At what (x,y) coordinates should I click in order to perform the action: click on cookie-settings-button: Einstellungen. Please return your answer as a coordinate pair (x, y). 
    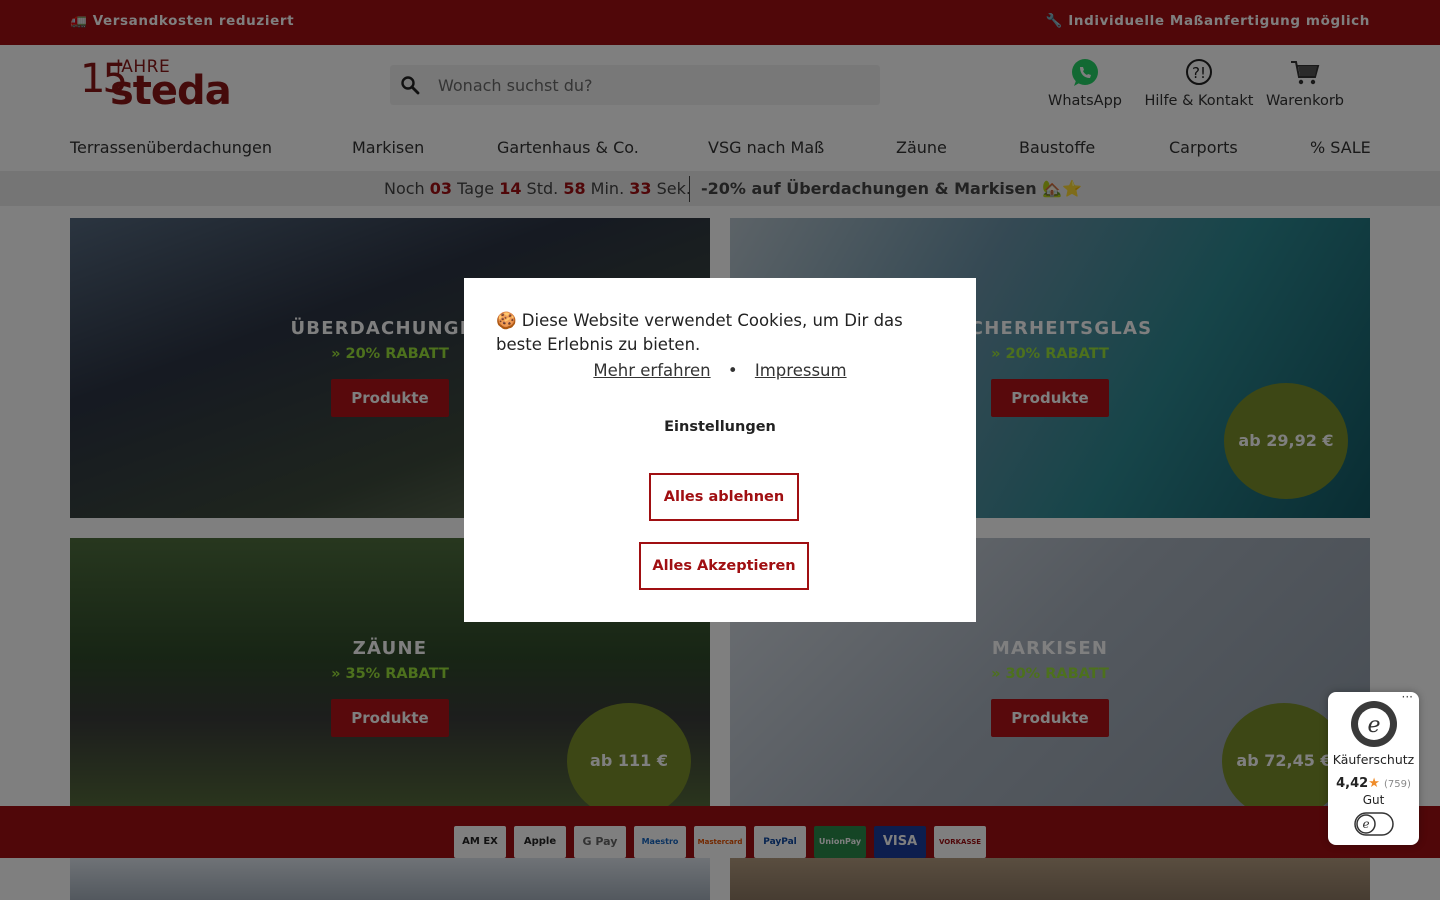
    Looking at the image, I should click on (720, 427).